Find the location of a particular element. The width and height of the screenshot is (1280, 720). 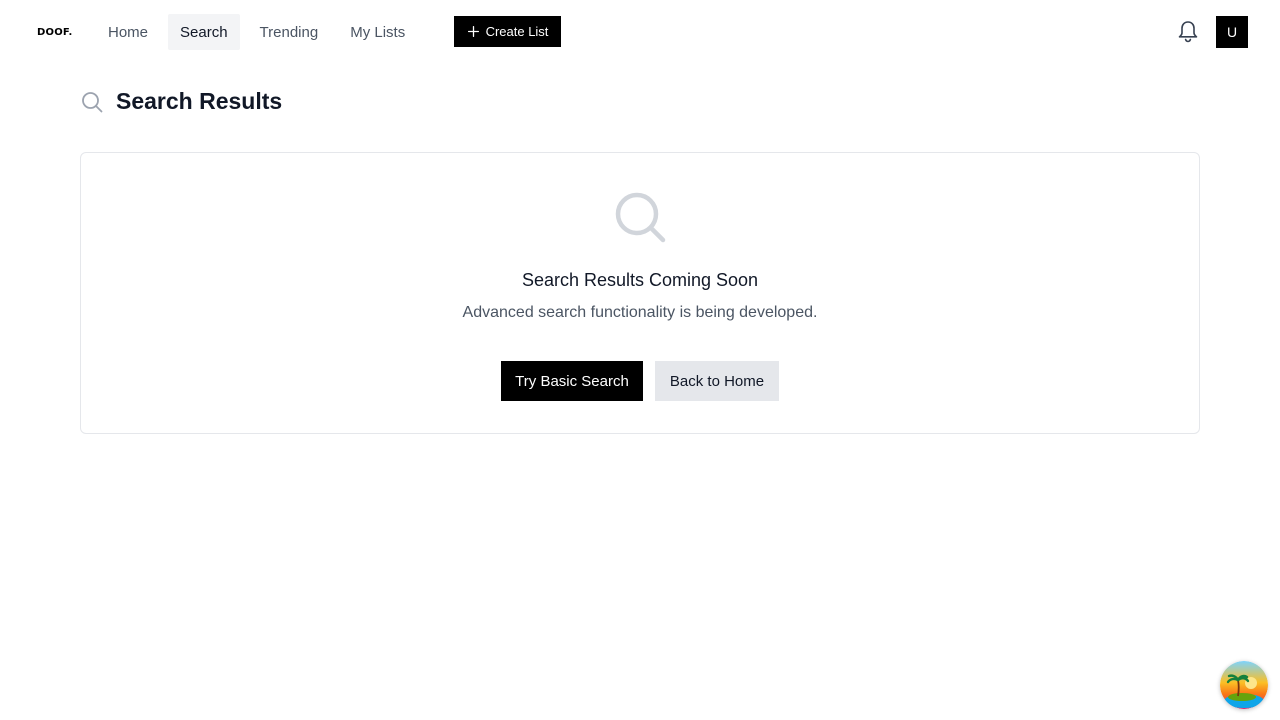

user-avatar: U is located at coordinates (1232, 32).